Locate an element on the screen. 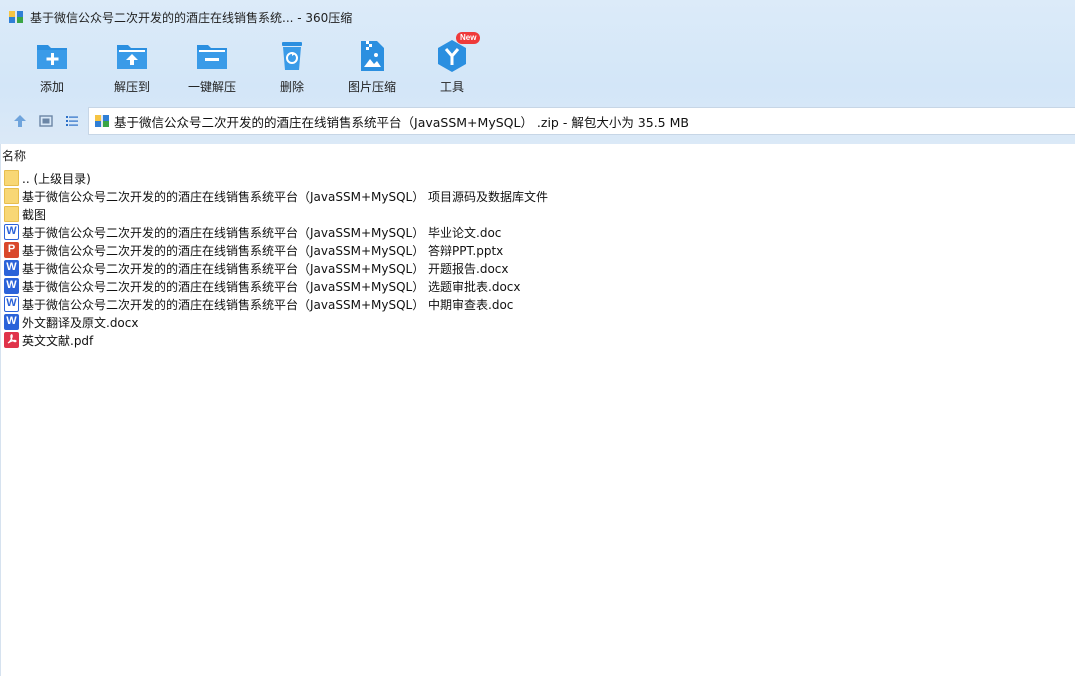  list-item: .. (上级目录) is located at coordinates (276, 178).